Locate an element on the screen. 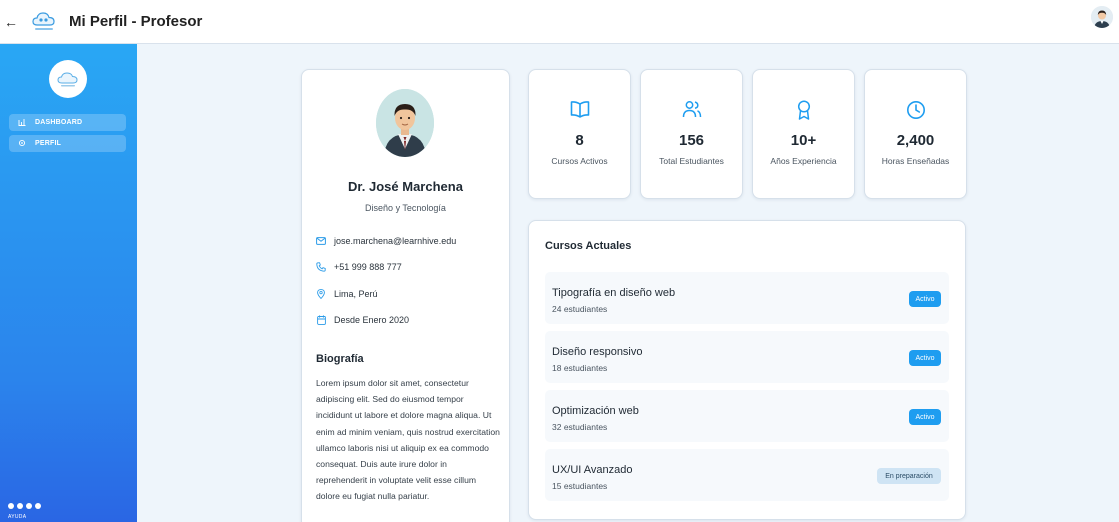  stat-card-students: 156 Total Estudiantes is located at coordinates (691, 134).